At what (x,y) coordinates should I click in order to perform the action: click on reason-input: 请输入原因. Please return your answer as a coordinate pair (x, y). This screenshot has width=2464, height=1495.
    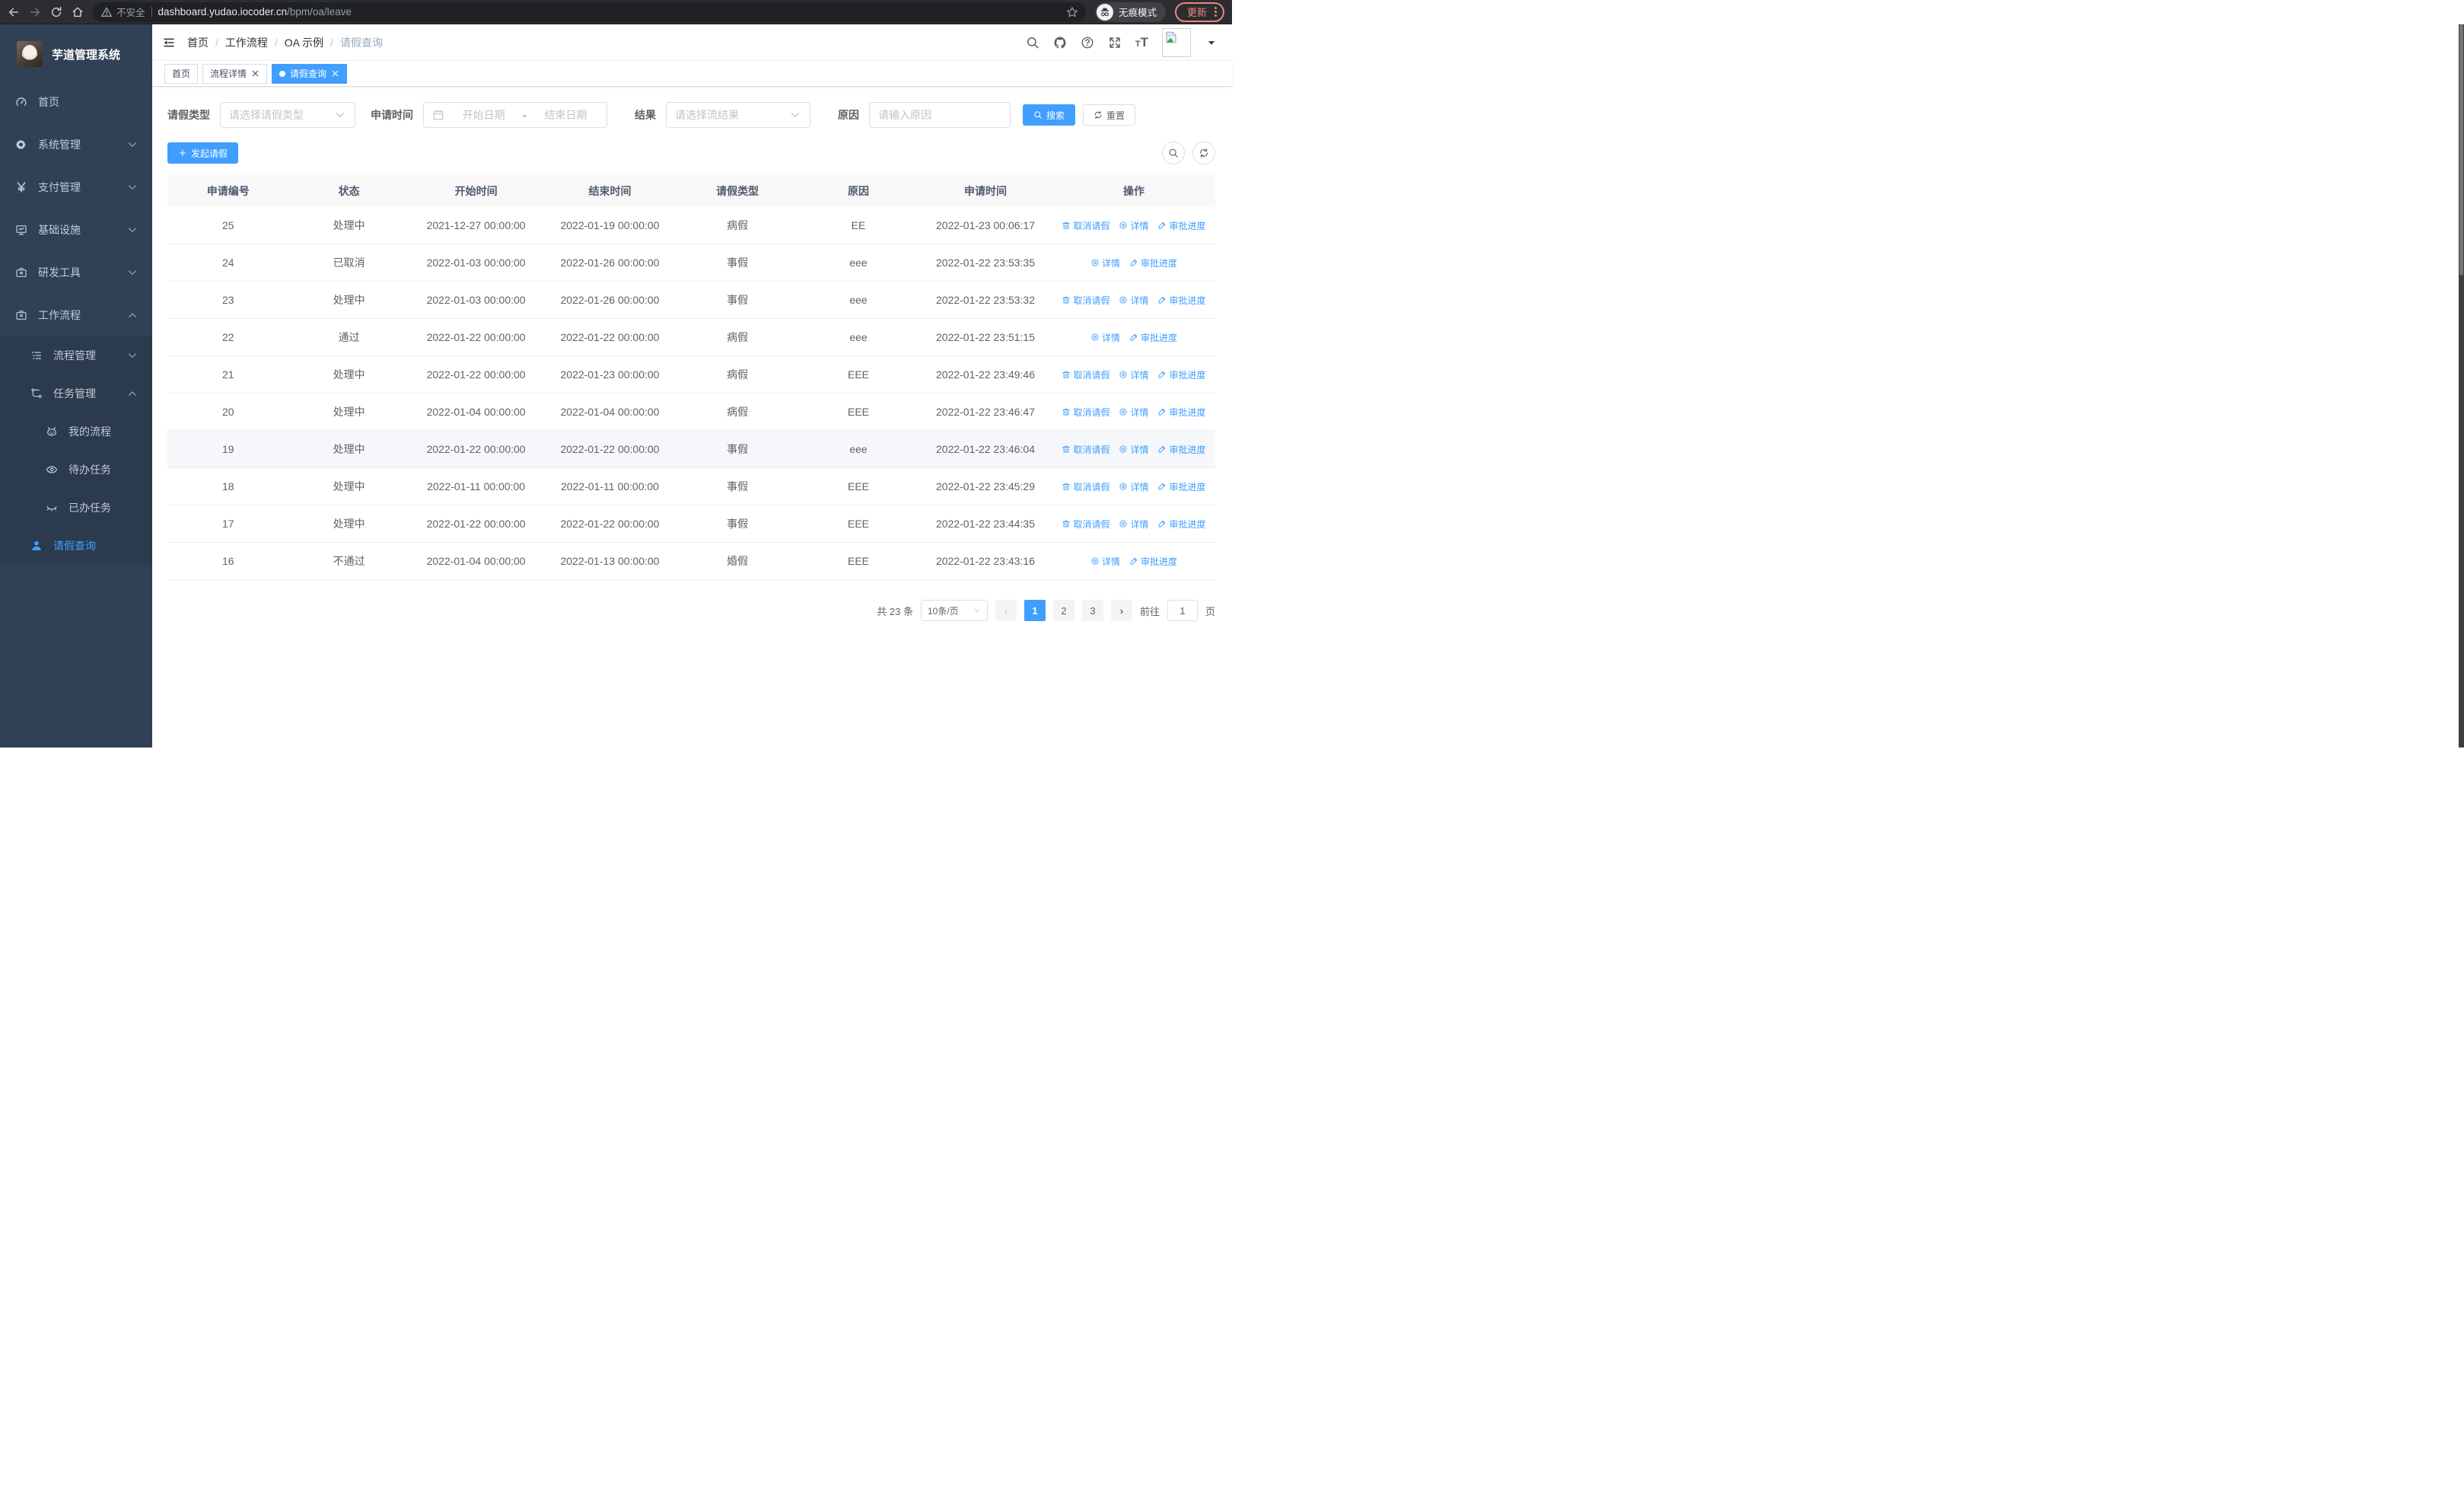
    Looking at the image, I should click on (940, 115).